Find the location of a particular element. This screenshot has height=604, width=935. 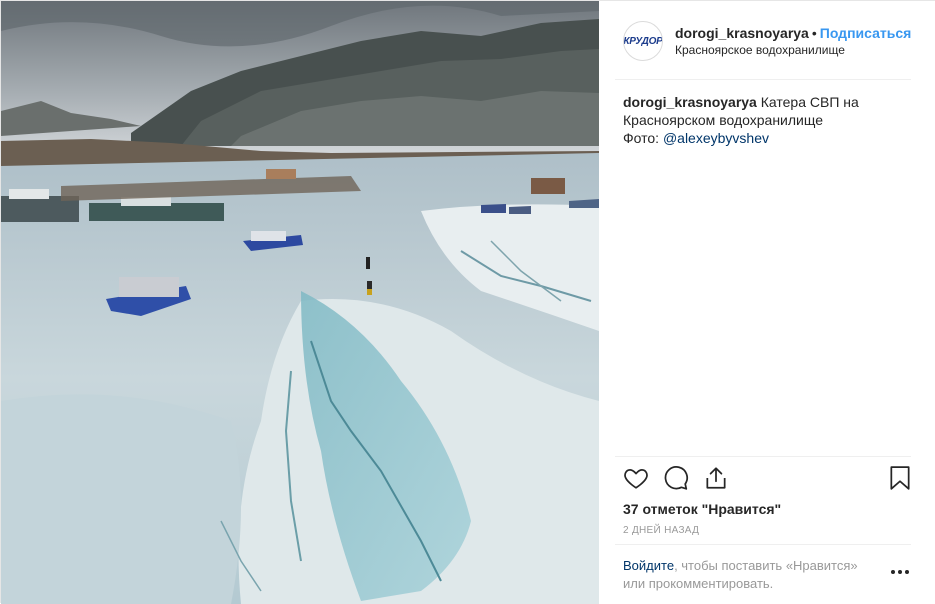

avatar: КРУДОР is located at coordinates (643, 41).